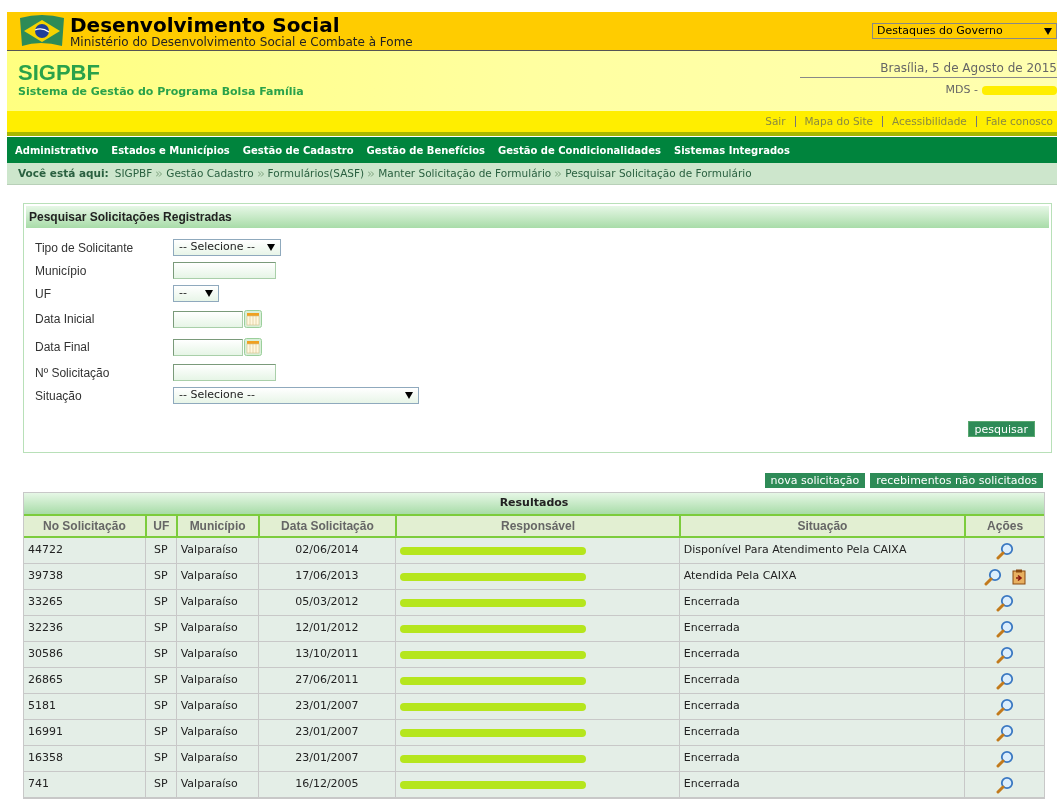  Describe the element at coordinates (795, 550) in the screenshot. I see `table-cell: Disponível Para Atendimento Pela CAIXA` at that location.